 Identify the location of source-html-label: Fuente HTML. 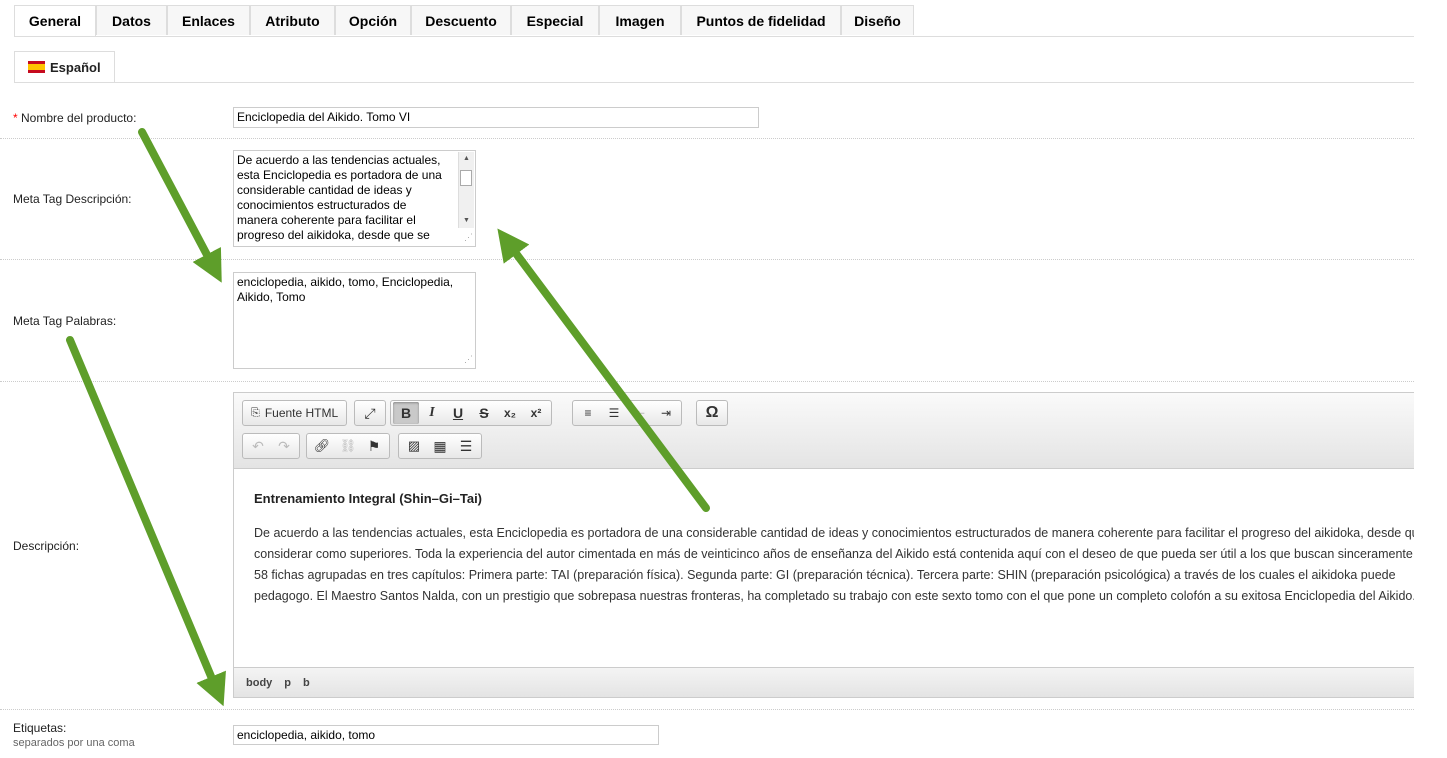
(301, 413).